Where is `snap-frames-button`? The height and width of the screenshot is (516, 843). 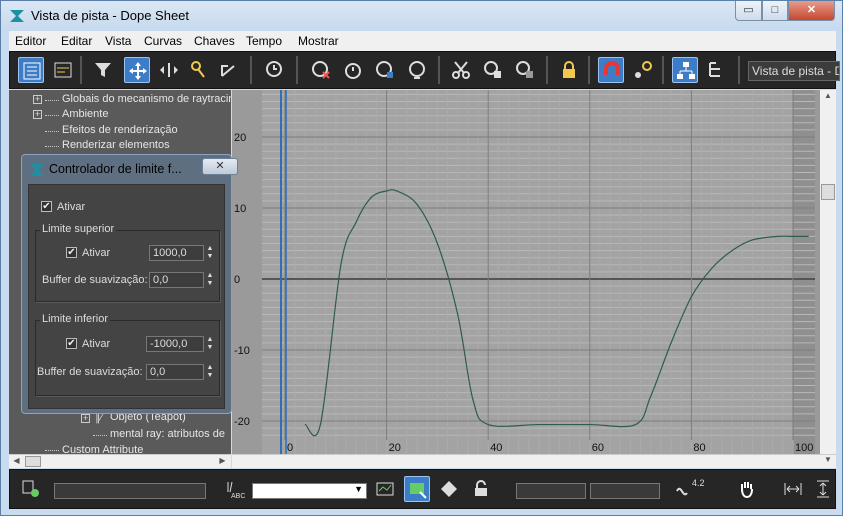
snap-frames-button is located at coordinates (611, 70).